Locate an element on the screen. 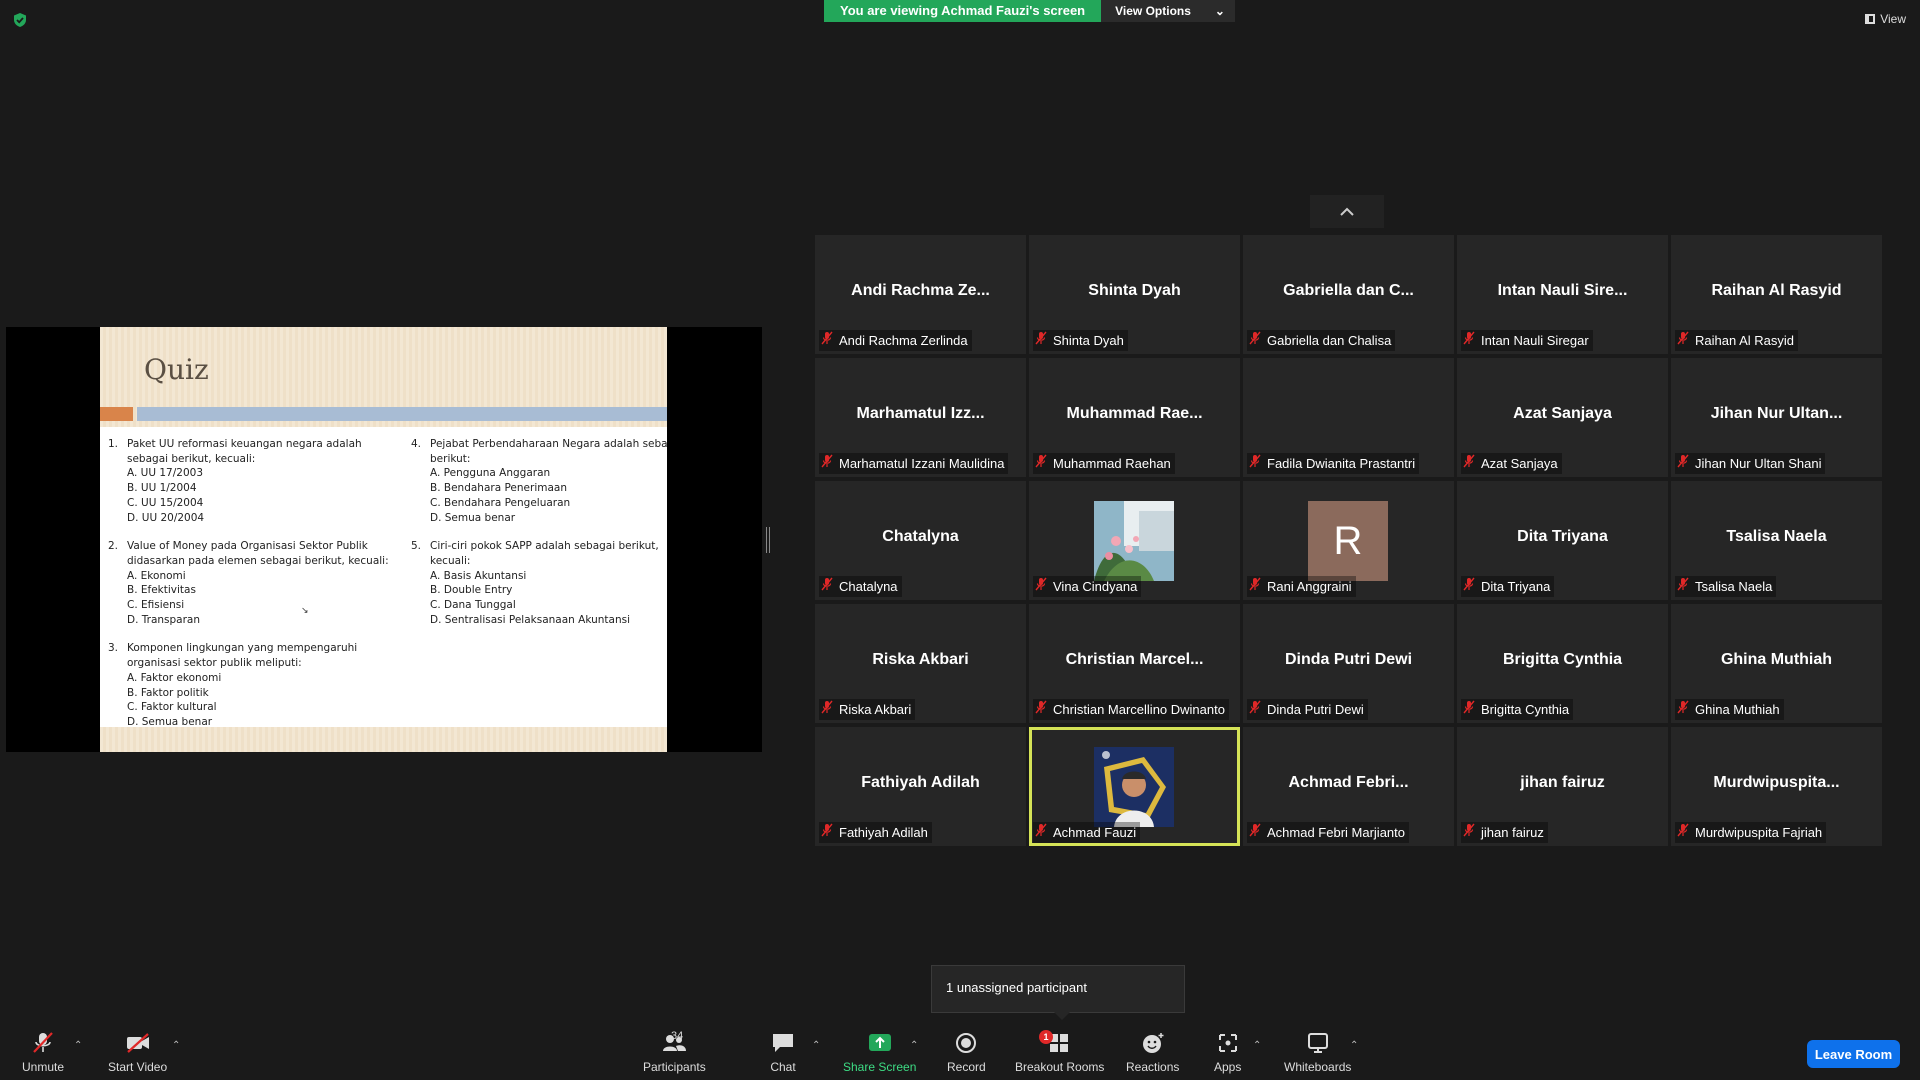  unassigned-participant-tooltip: 1 unassigned participant is located at coordinates (1058, 992).